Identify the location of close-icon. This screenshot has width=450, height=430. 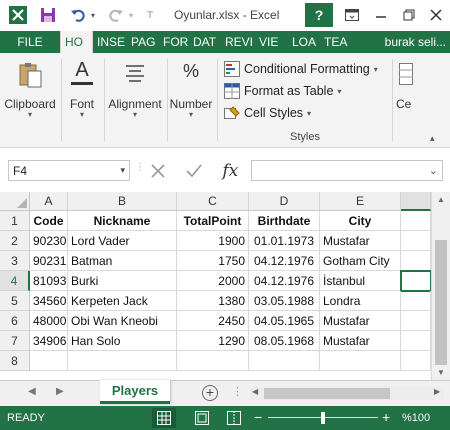
(436, 15).